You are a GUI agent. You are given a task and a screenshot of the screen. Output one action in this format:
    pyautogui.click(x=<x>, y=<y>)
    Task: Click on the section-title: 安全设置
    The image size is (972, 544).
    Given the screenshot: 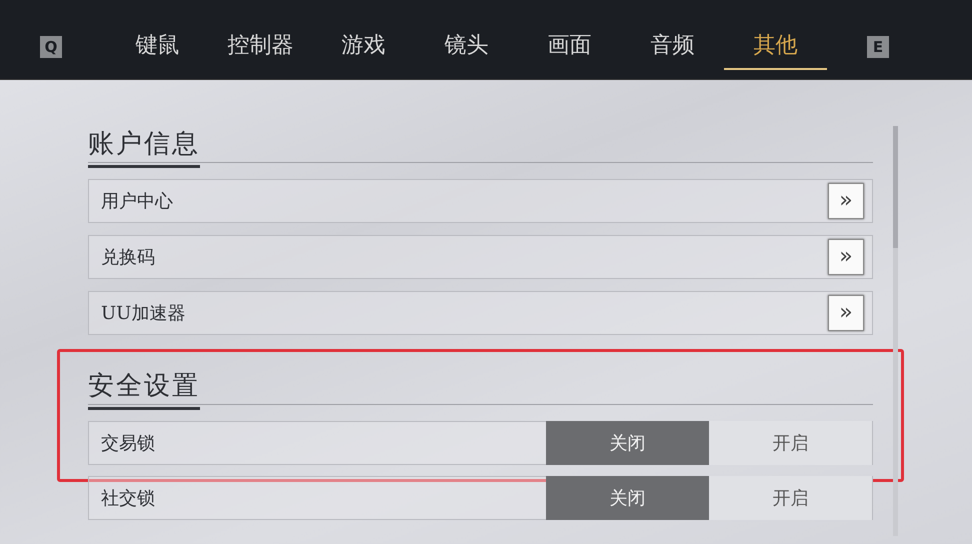 What is the action you would take?
    pyautogui.click(x=144, y=389)
    